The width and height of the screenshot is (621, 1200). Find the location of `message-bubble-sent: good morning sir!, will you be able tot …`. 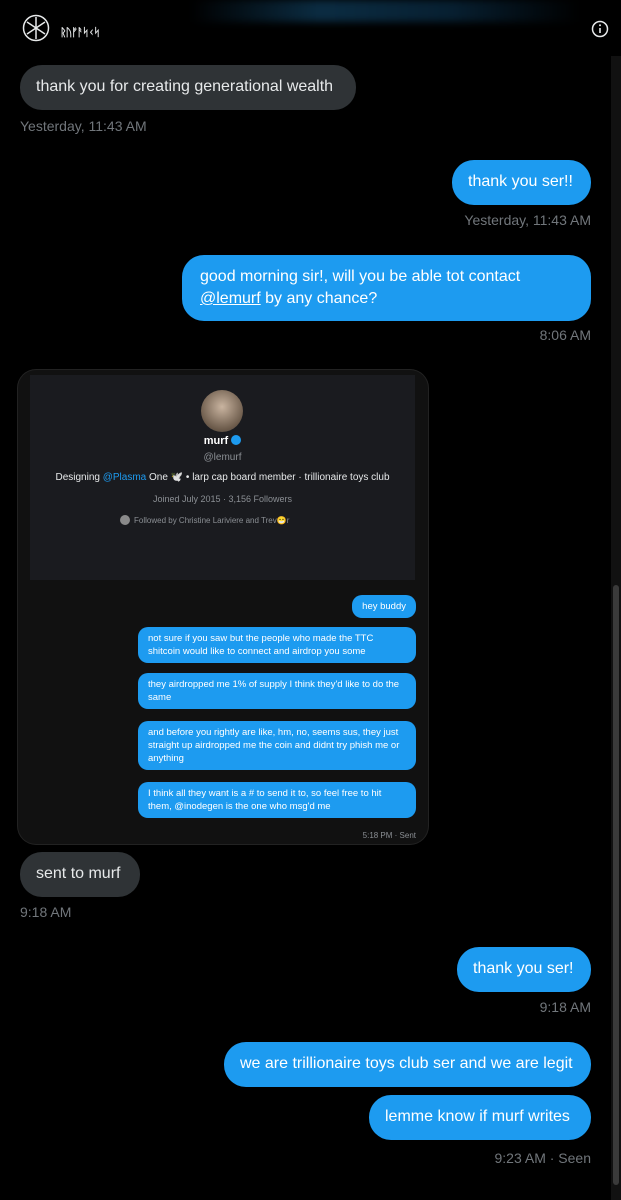

message-bubble-sent: good morning sir!, will you be able tot … is located at coordinates (386, 288).